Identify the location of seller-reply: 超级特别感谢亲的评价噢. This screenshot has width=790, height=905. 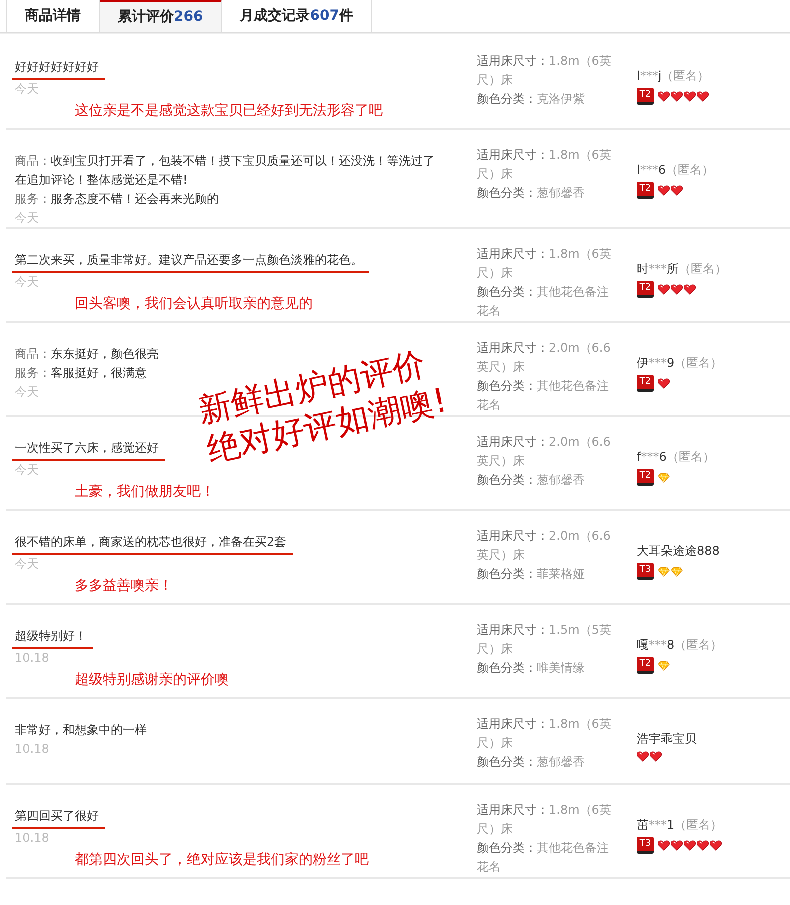
(152, 680).